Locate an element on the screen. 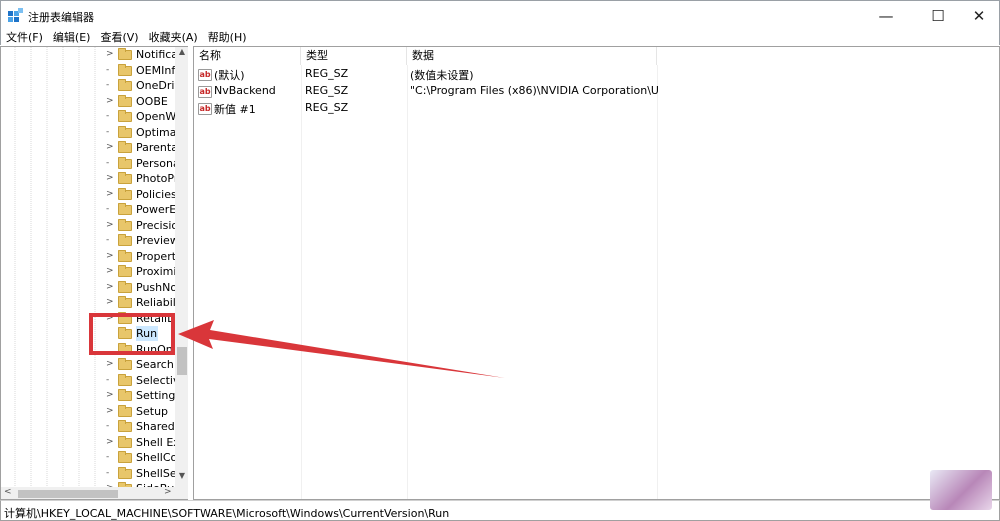 This screenshot has width=1000, height=521. maximize-icon: ☐ is located at coordinates (938, 16).